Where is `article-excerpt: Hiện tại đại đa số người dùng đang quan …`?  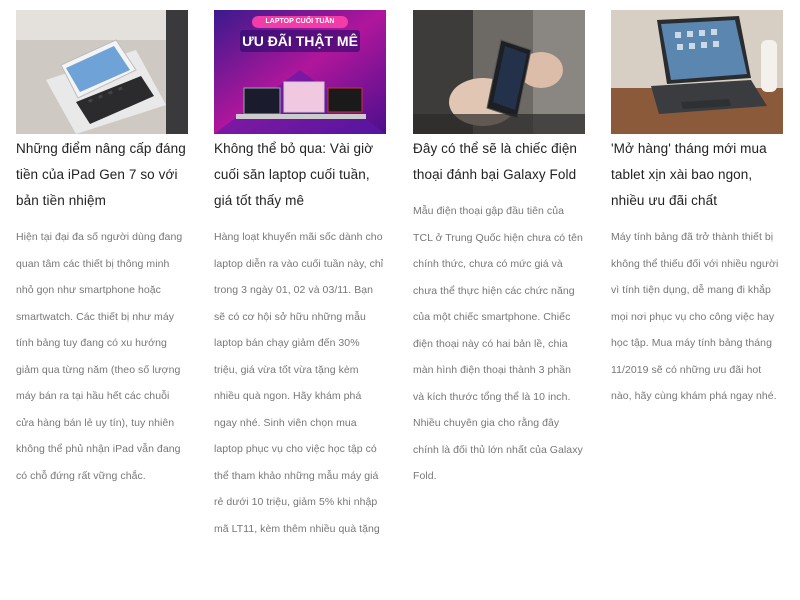 article-excerpt: Hiện tại đại đa số người dùng đang quan … is located at coordinates (99, 356).